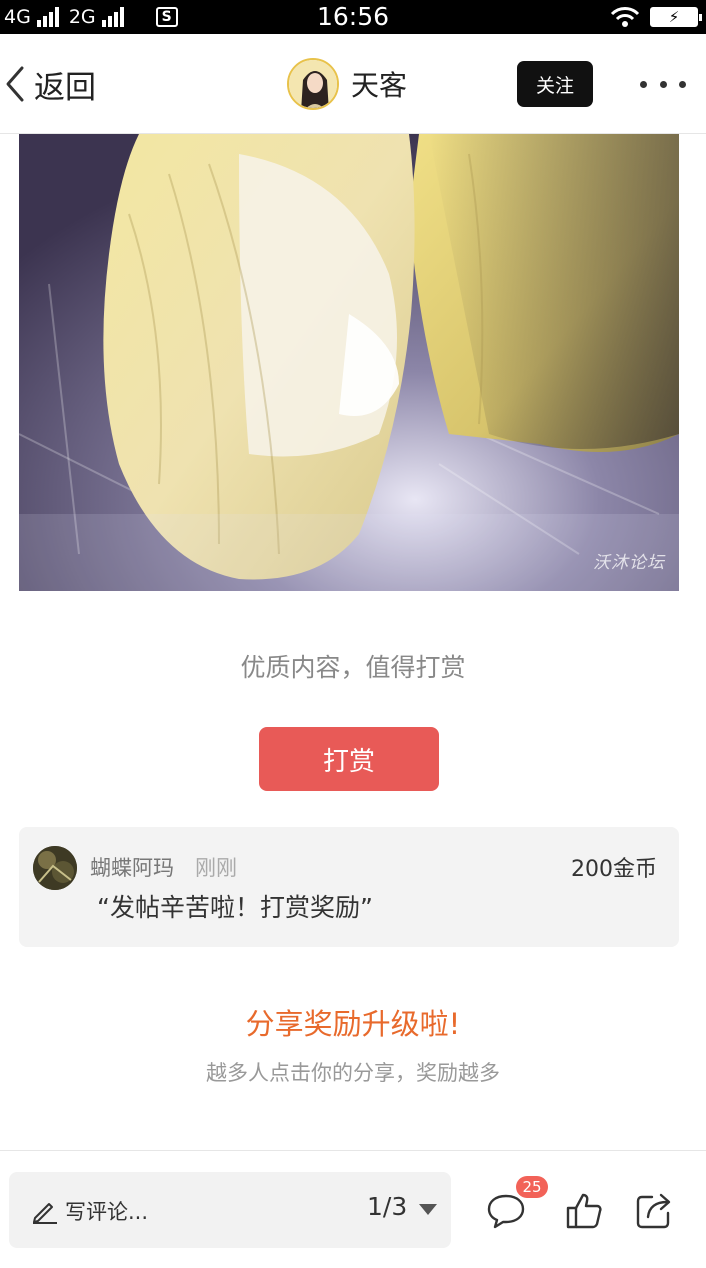 The height and width of the screenshot is (1268, 706). Describe the element at coordinates (132, 867) in the screenshot. I see `tipper-name: 蝴蝶阿玛` at that location.